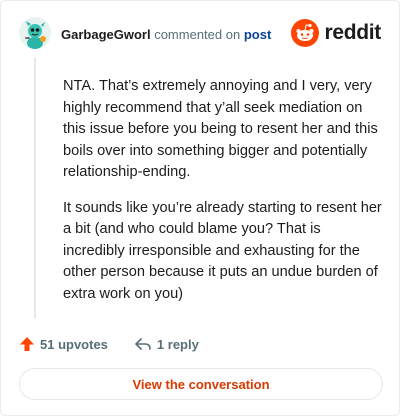 The height and width of the screenshot is (416, 400). Describe the element at coordinates (257, 34) in the screenshot. I see `post-link: post` at that location.